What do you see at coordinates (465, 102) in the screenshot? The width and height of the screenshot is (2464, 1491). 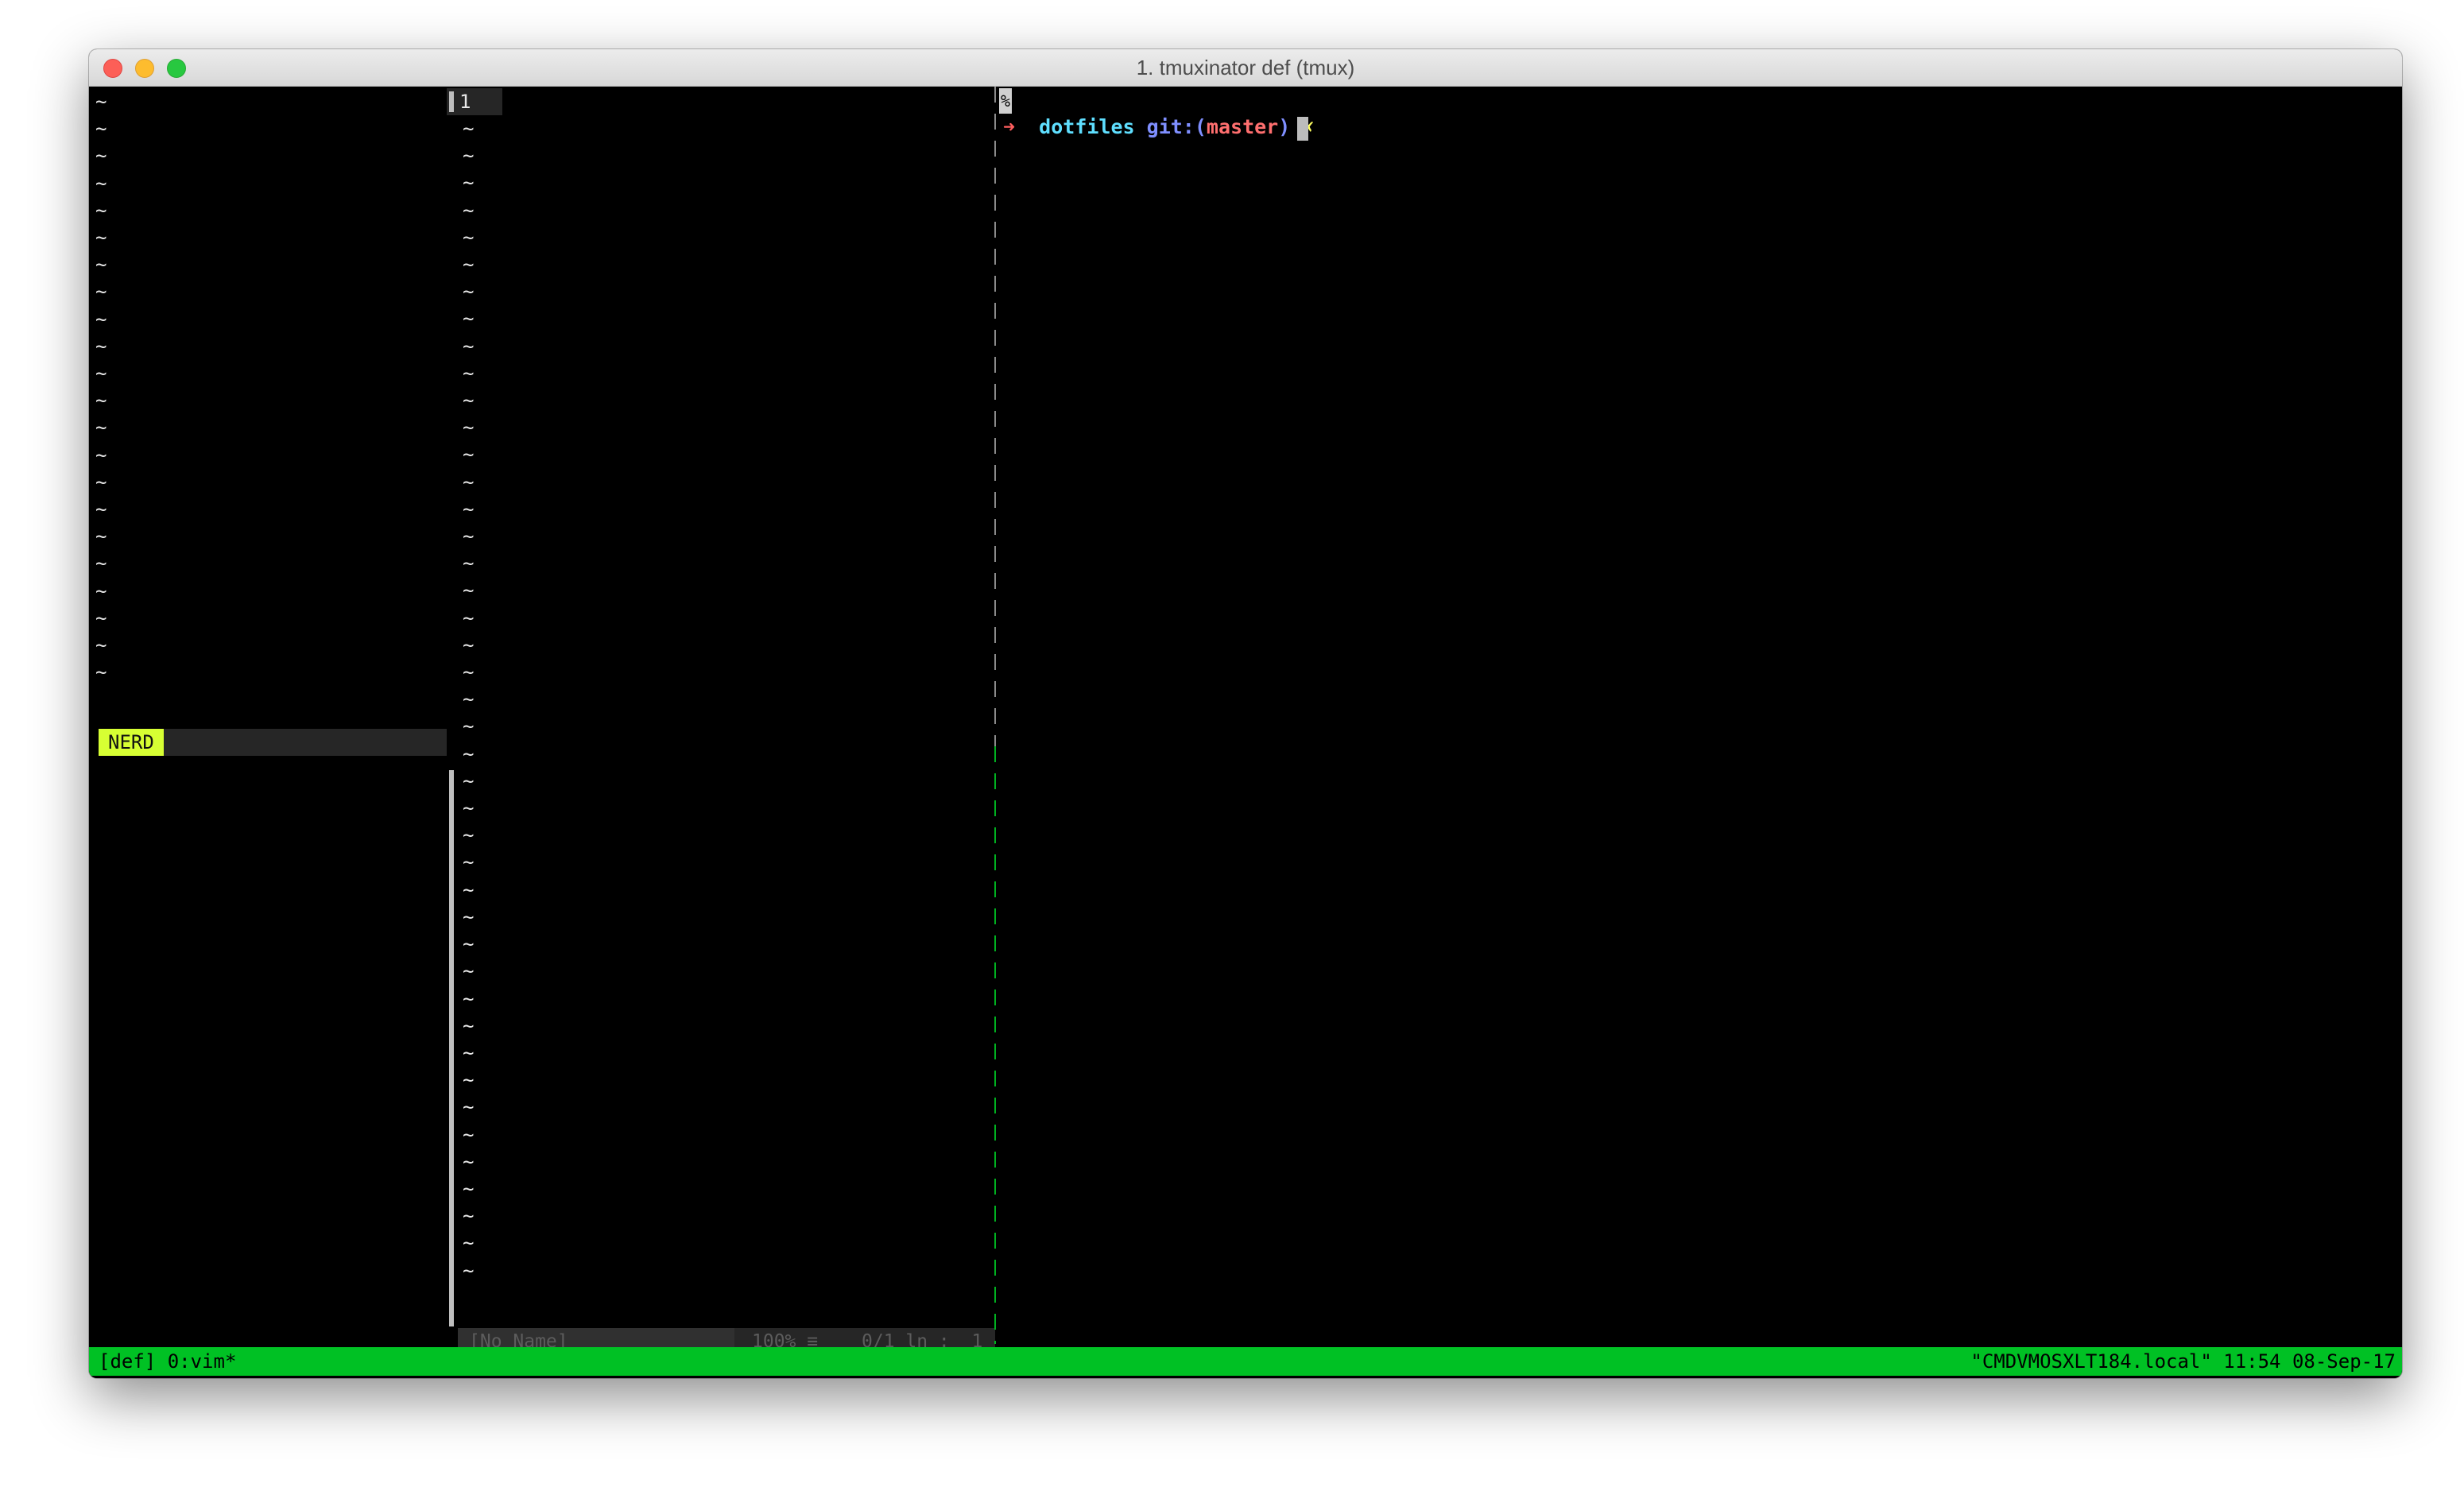 I see `line-number: 1` at bounding box center [465, 102].